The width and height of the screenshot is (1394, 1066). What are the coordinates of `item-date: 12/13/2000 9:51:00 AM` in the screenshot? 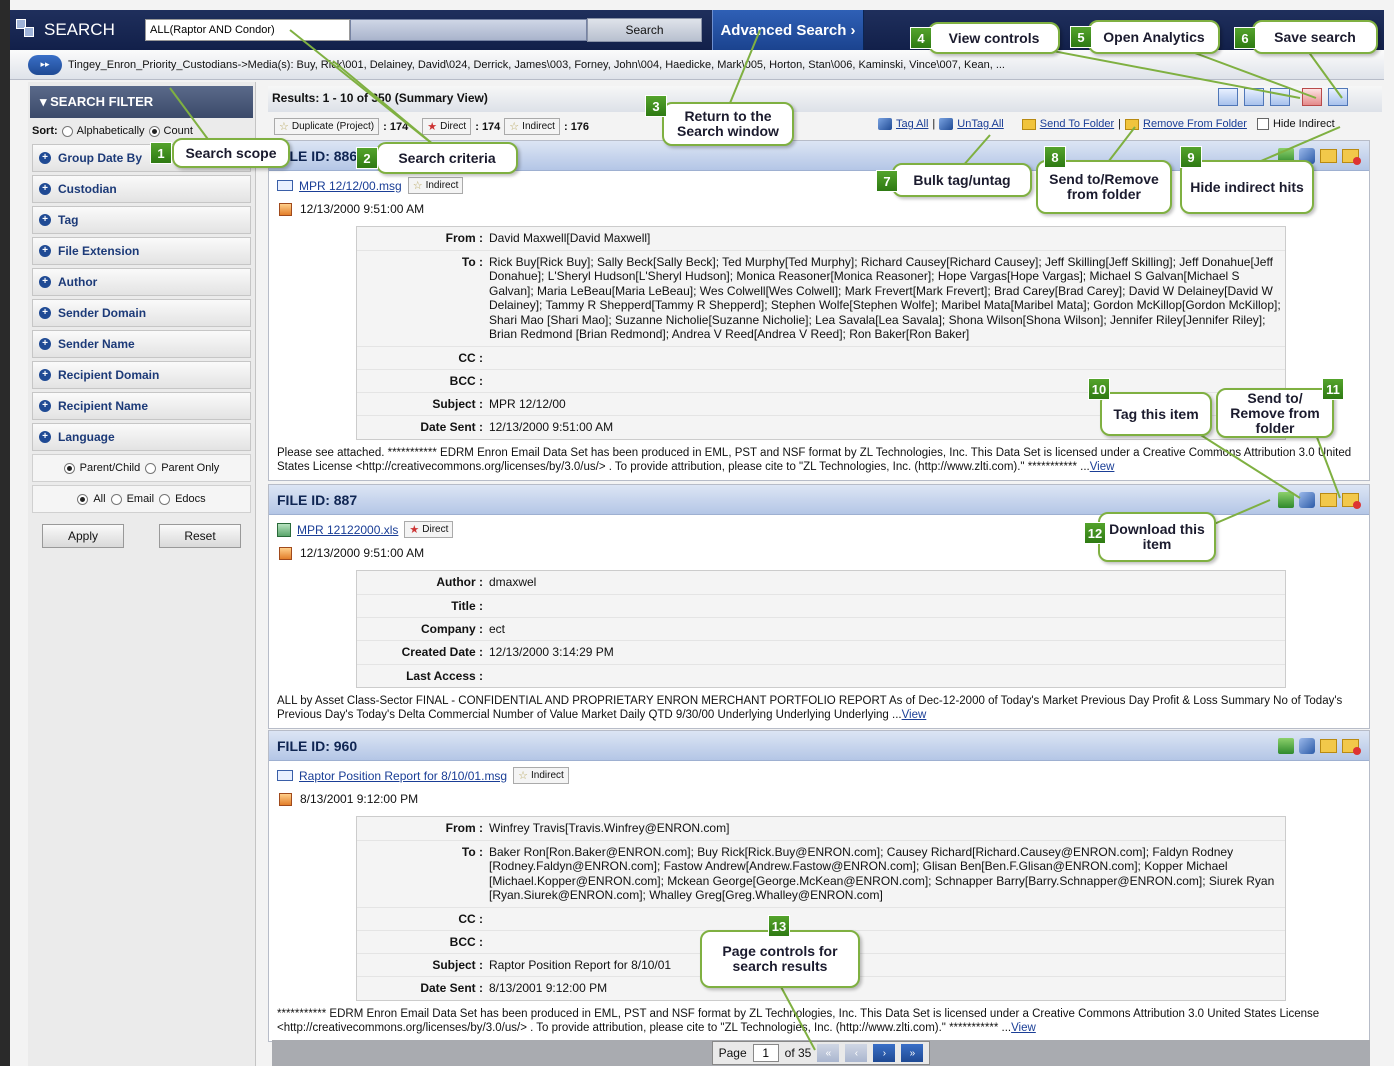 It's located at (362, 209).